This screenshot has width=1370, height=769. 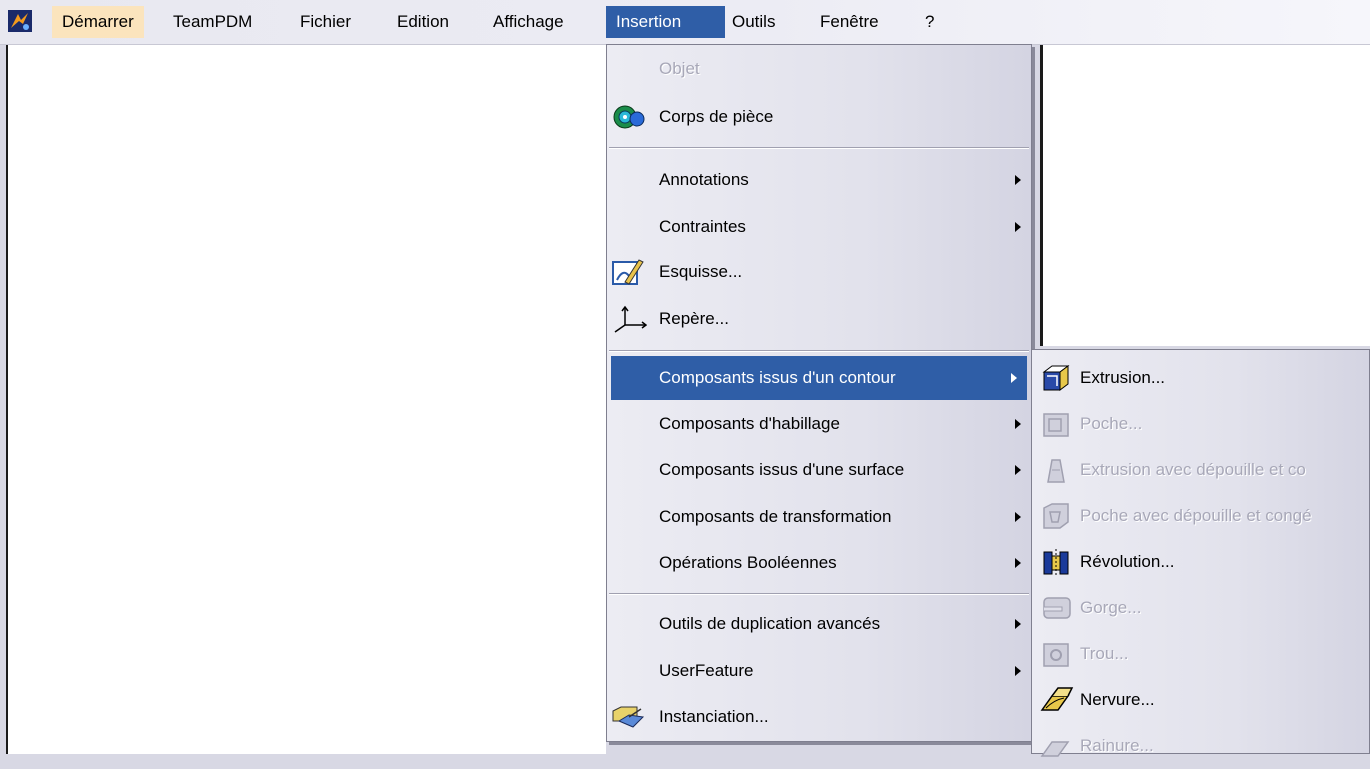 What do you see at coordinates (1206, 195) in the screenshot?
I see `document-area-right` at bounding box center [1206, 195].